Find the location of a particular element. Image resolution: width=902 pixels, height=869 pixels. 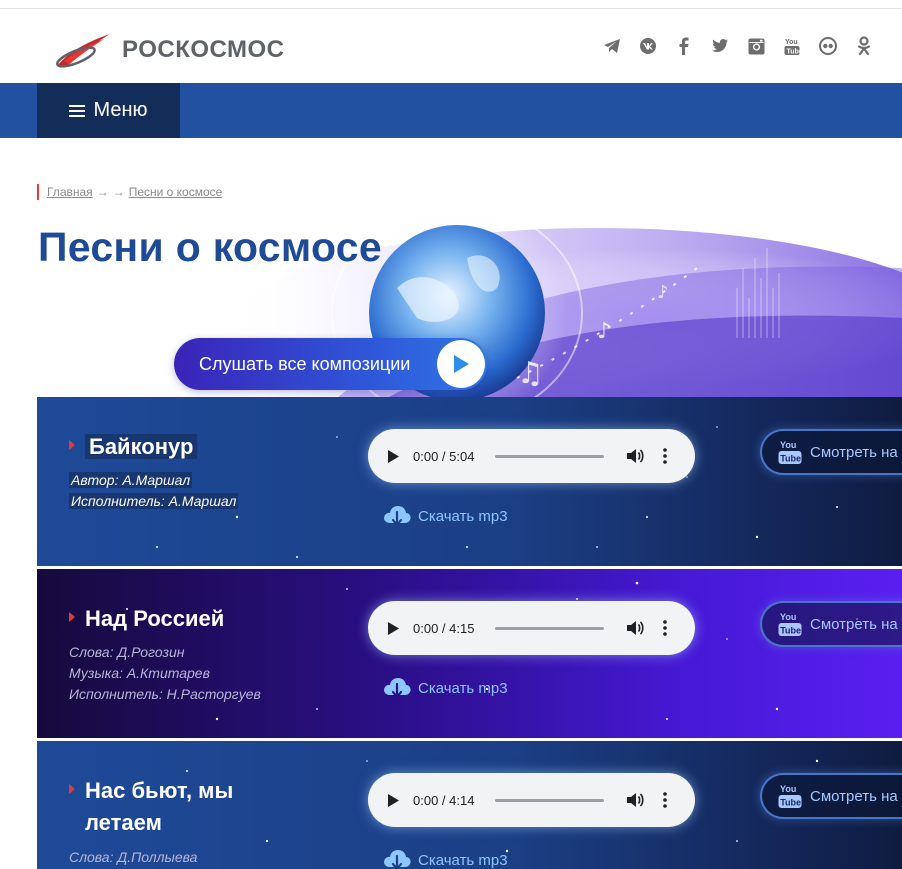

audio-time: 0:00 / 4:15 is located at coordinates (444, 628).